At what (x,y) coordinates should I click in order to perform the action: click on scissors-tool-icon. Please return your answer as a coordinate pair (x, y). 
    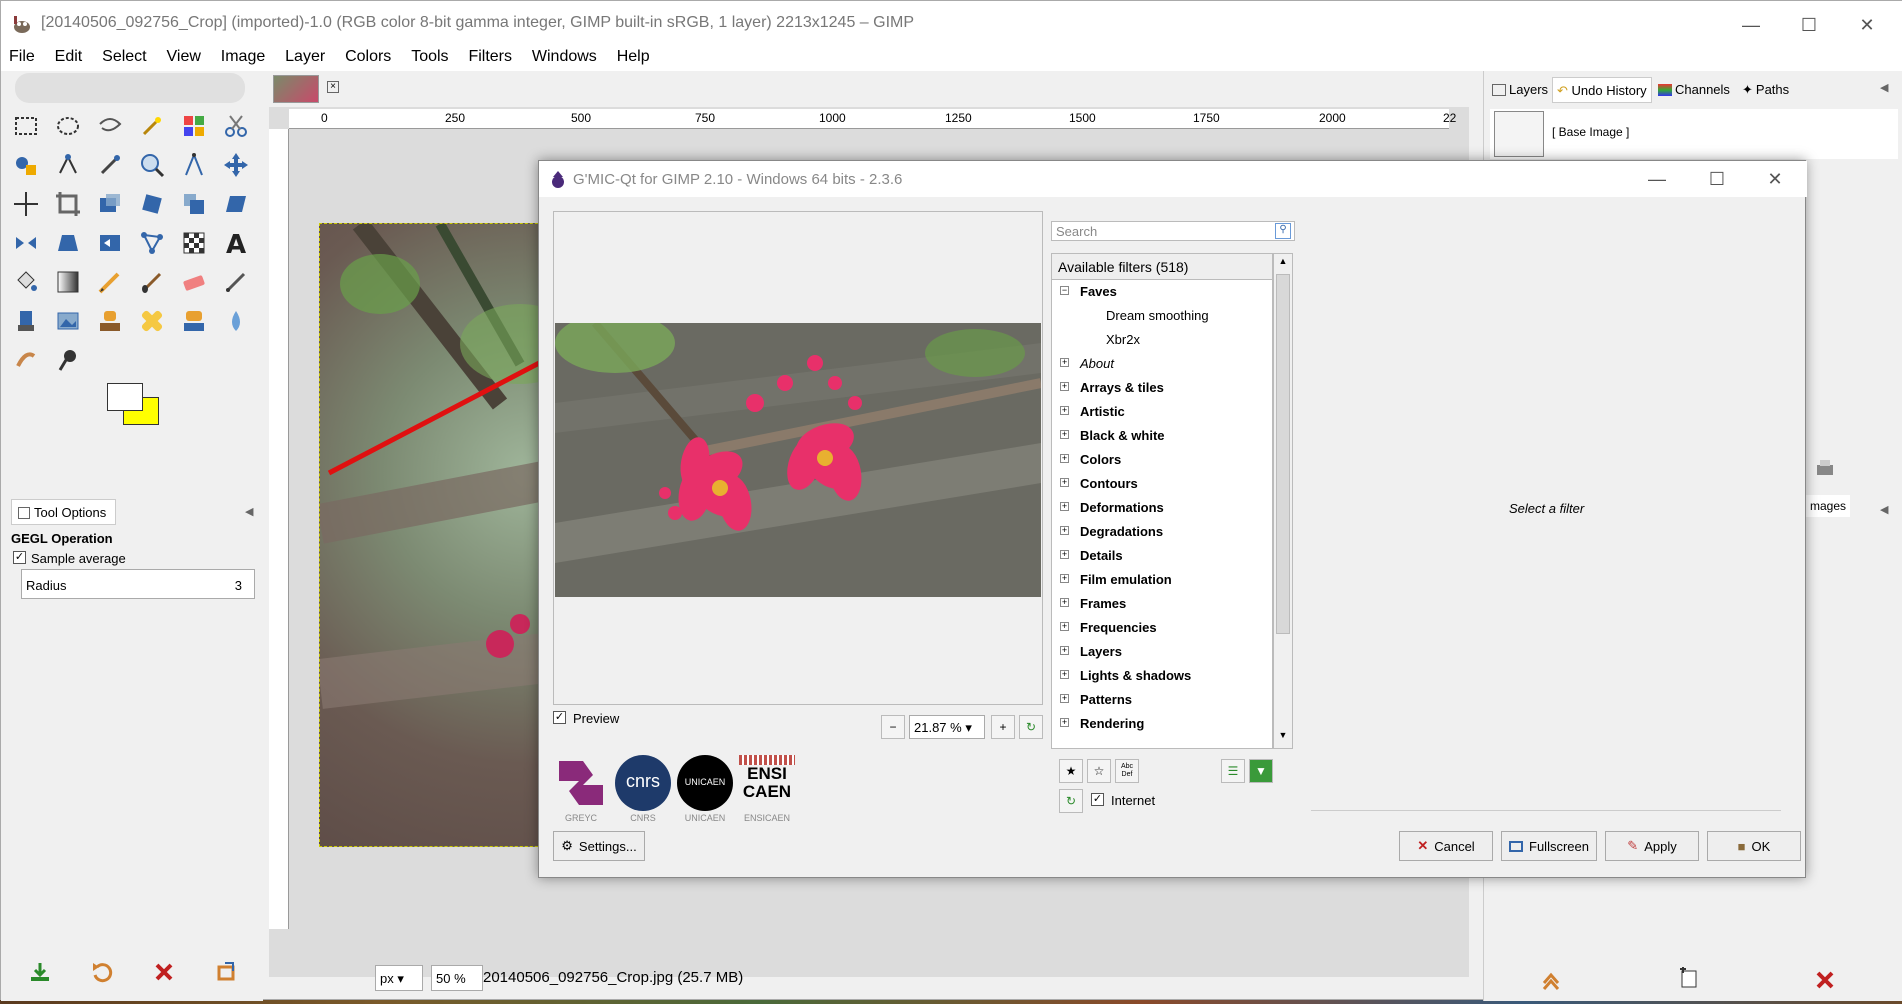
    Looking at the image, I should click on (236, 126).